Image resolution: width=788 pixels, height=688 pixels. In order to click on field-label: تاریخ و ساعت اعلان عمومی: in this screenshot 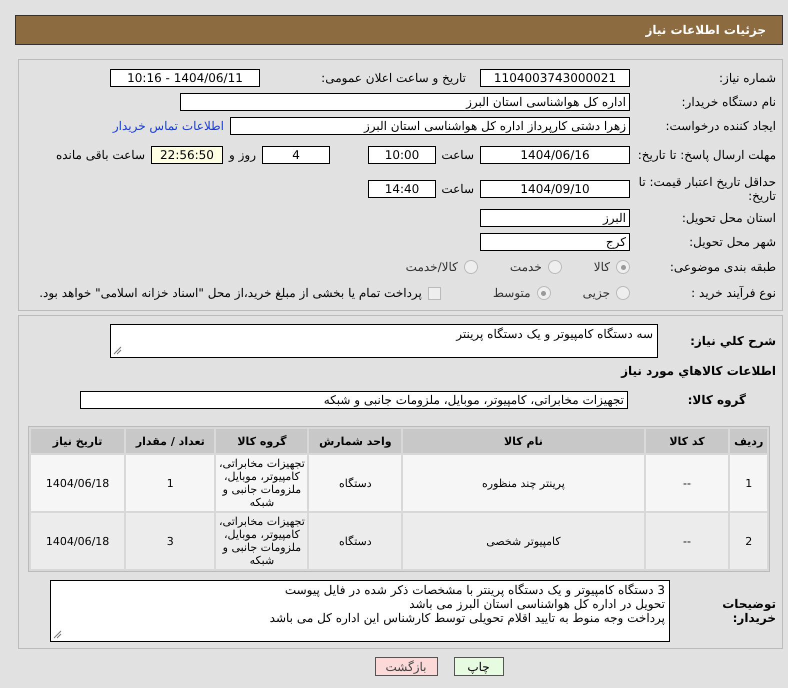, I will do `click(393, 78)`.